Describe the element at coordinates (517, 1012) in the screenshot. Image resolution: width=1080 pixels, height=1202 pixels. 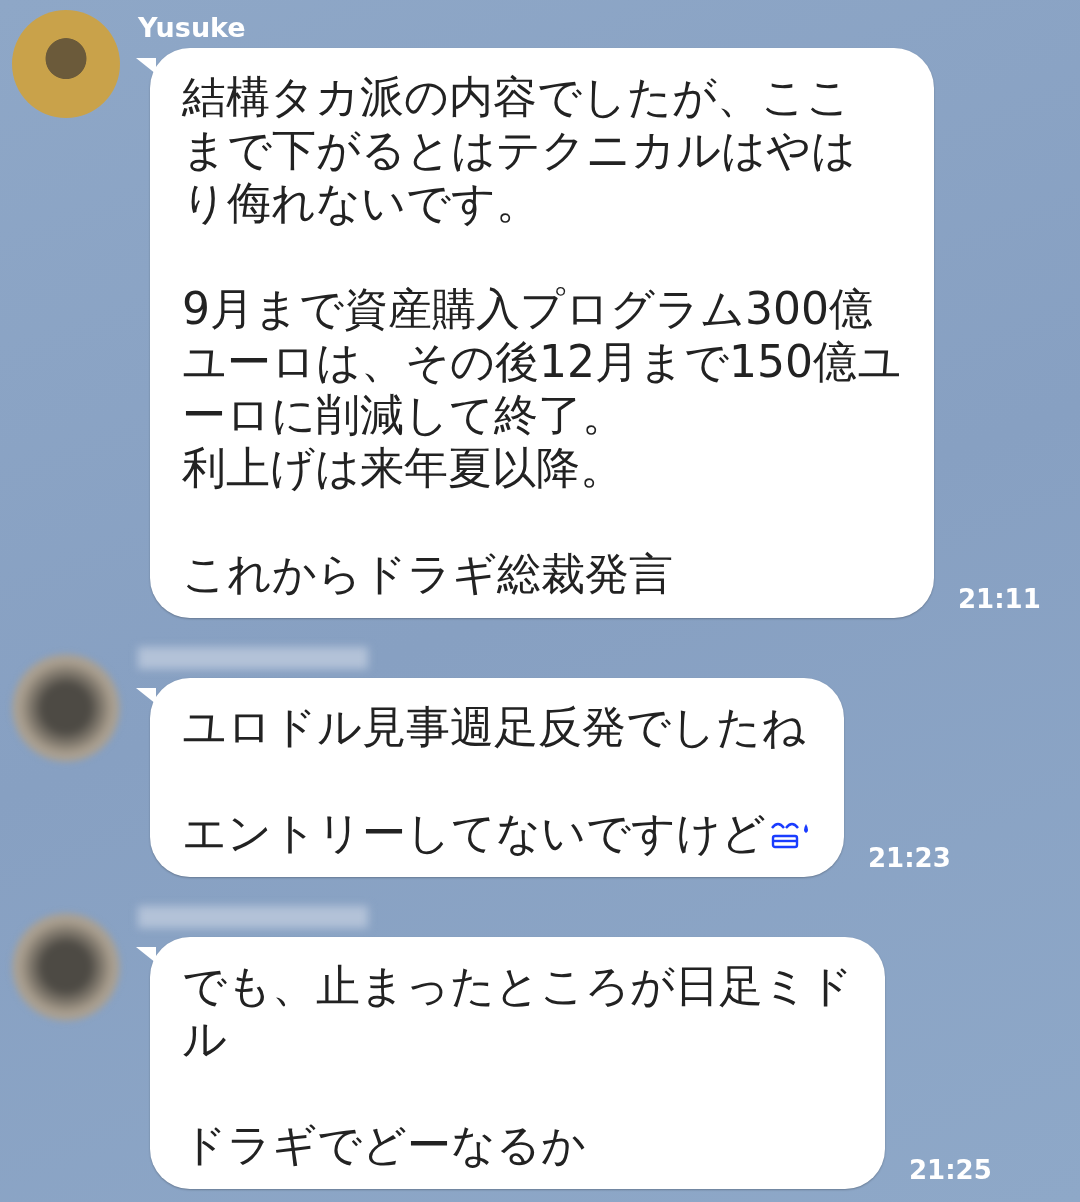
I see `message-text: でも、止まったところが日足ミド ル` at that location.